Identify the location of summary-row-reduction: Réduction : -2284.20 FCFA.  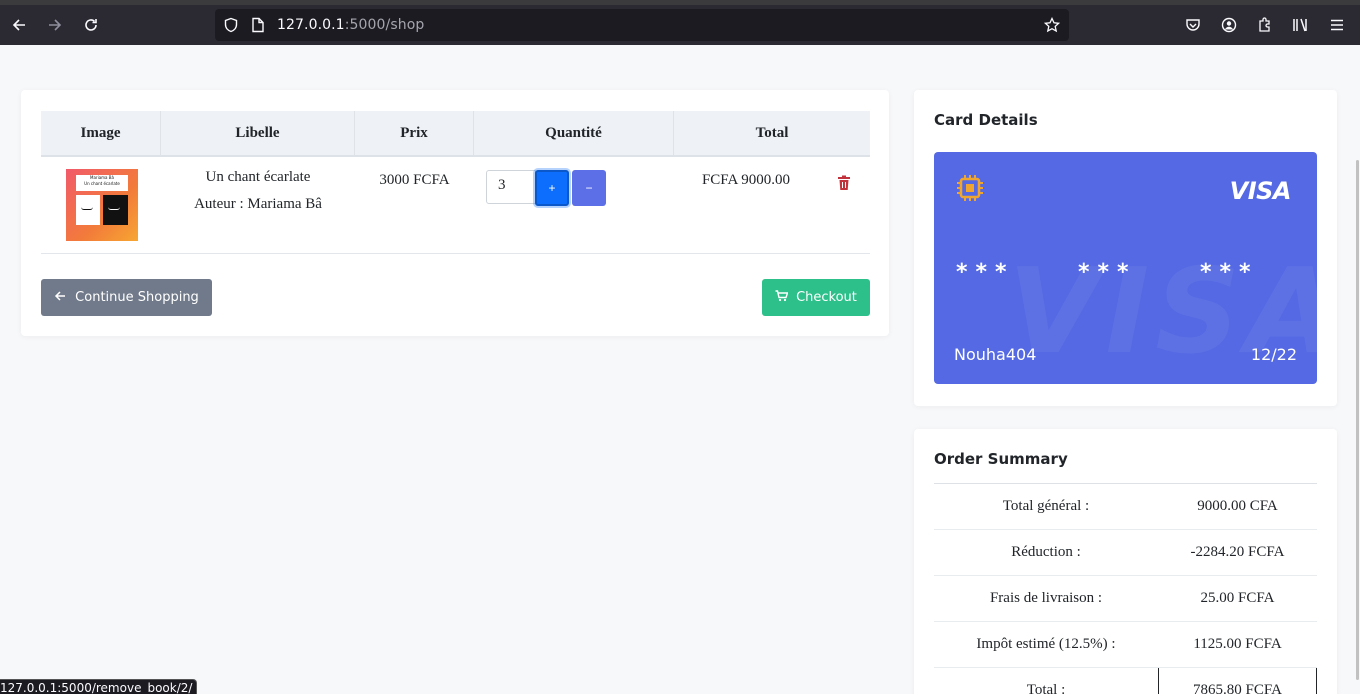
(1125, 553).